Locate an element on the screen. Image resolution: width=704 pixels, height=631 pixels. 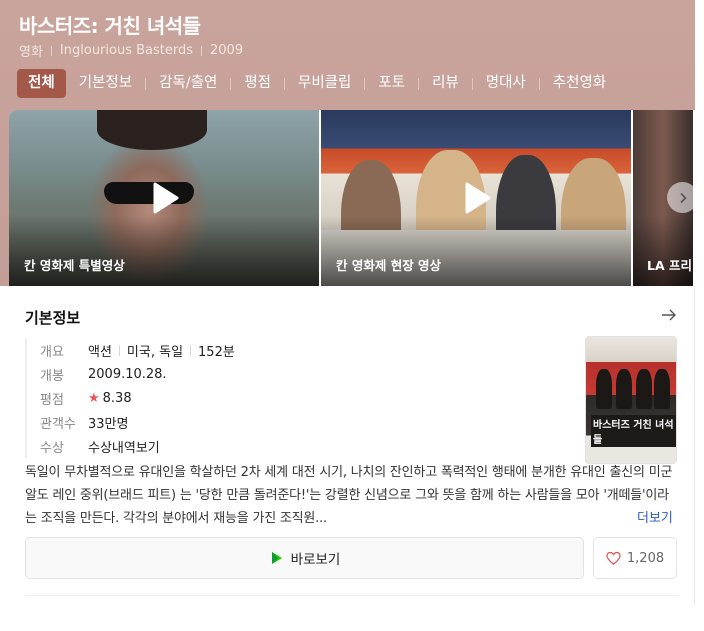
poster-title: 바스터즈 거친 녀석들 is located at coordinates (633, 431).